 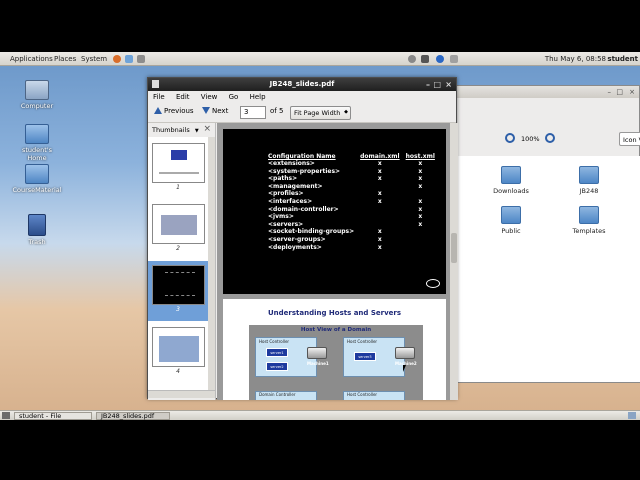 I want to click on previous-button: Previous, so click(x=174, y=111).